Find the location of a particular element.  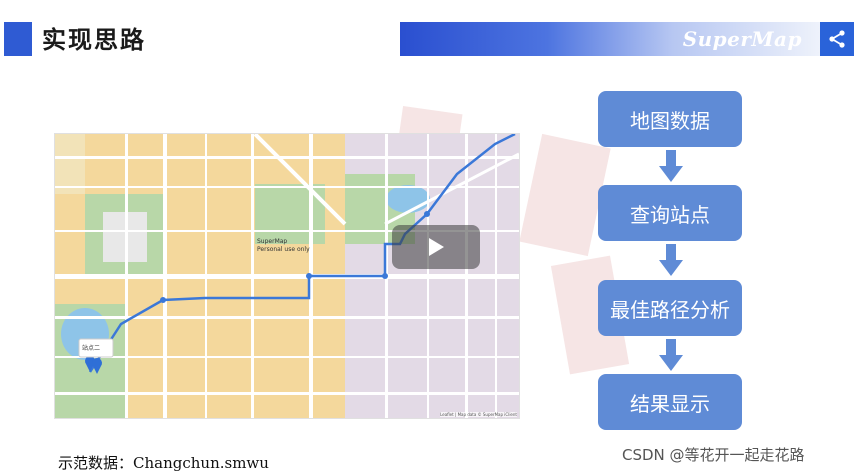

map-watermark: SuperMap Personal use only is located at coordinates (283, 245).